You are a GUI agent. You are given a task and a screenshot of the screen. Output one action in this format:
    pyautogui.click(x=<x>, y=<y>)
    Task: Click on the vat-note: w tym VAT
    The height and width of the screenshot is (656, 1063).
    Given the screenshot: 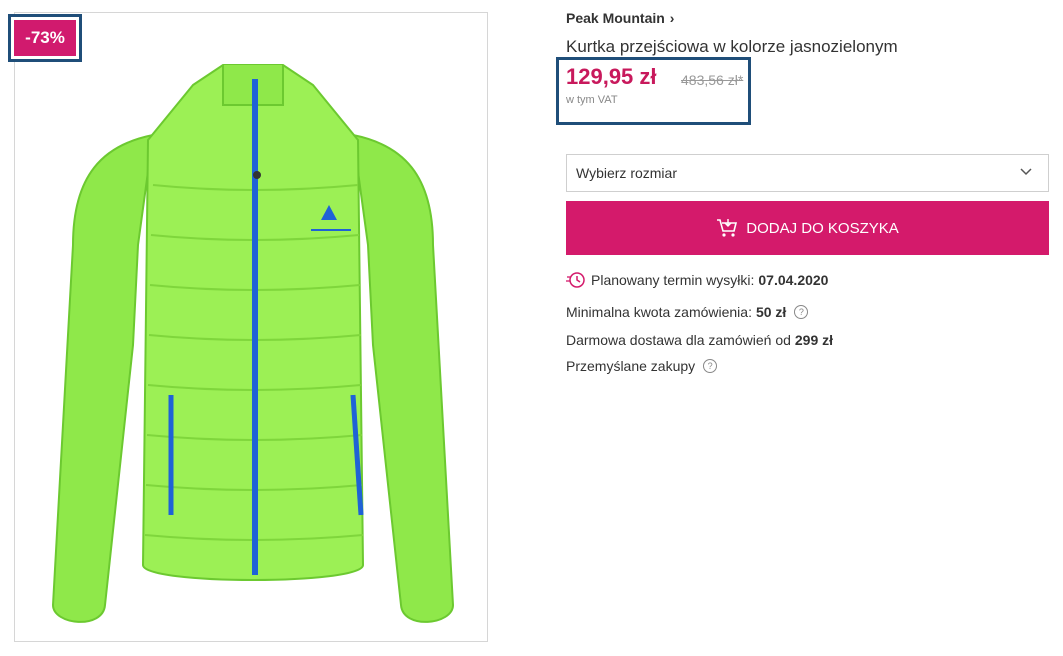 What is the action you would take?
    pyautogui.click(x=592, y=100)
    